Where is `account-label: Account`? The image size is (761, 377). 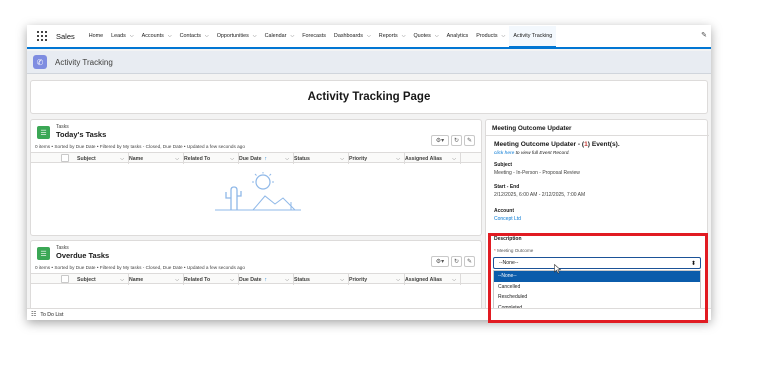 account-label: Account is located at coordinates (504, 211).